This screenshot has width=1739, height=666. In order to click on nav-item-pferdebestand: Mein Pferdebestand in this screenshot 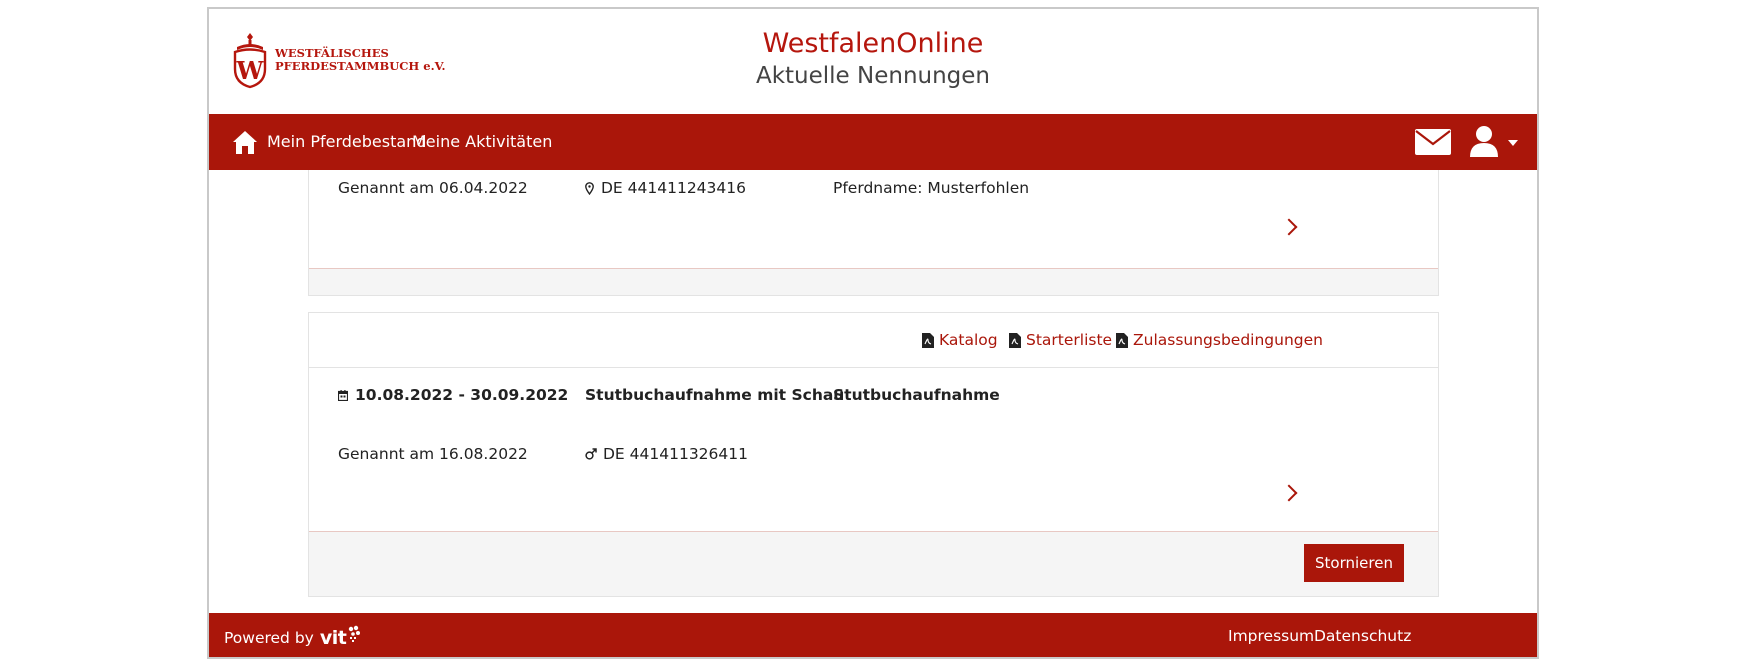, I will do `click(346, 141)`.